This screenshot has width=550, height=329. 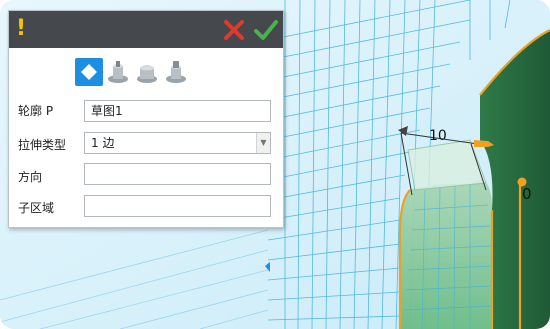 I want to click on extrude-shell-icon, so click(x=147, y=74).